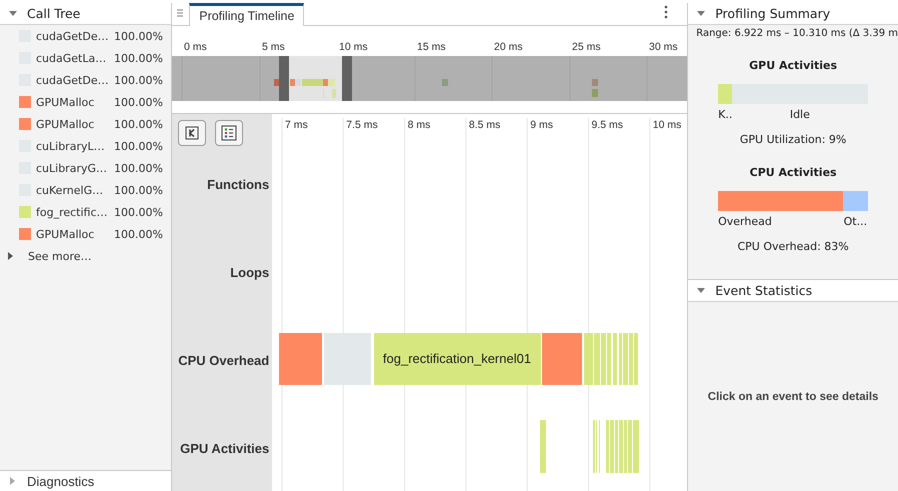 The image size is (898, 491). Describe the element at coordinates (273, 47) in the screenshot. I see `time-tick-label: 5 ms` at that location.